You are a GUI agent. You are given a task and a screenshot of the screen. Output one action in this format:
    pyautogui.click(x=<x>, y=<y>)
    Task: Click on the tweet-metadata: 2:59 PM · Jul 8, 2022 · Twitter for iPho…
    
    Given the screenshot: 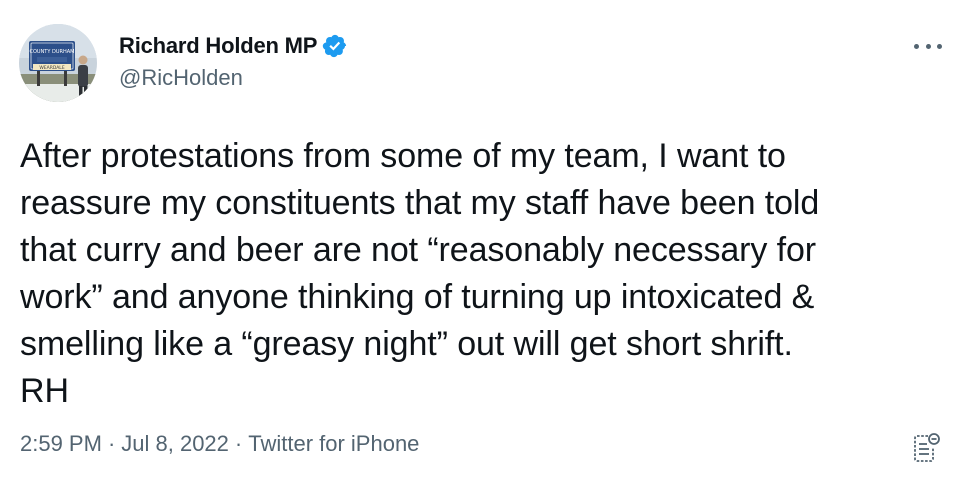 What is the action you would take?
    pyautogui.click(x=219, y=444)
    